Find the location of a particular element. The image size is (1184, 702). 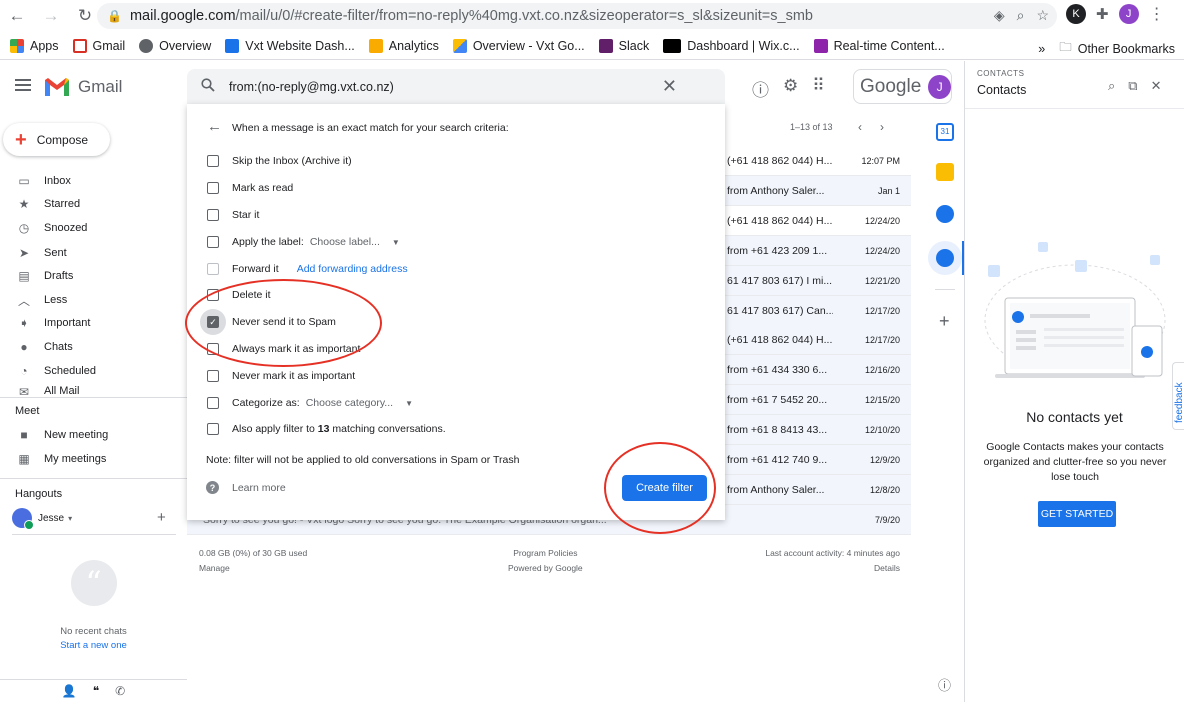

open-in-new-icon: ⧉ is located at coordinates (1132, 86).